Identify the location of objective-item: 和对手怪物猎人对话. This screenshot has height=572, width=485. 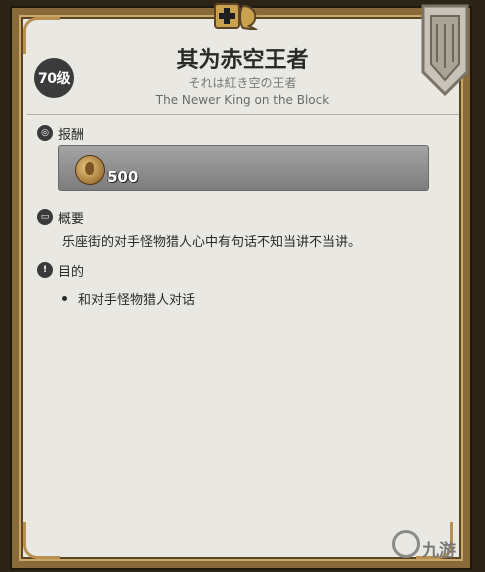
(137, 300).